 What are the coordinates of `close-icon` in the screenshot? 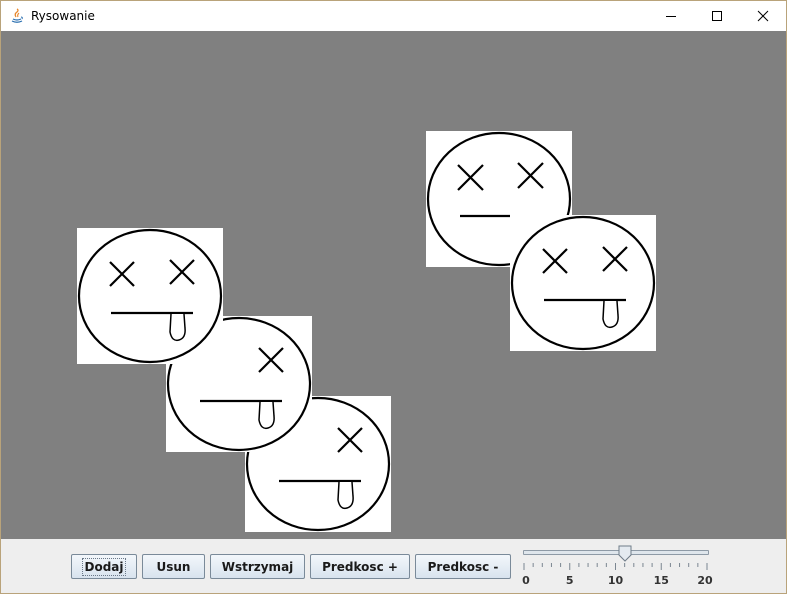 It's located at (763, 16).